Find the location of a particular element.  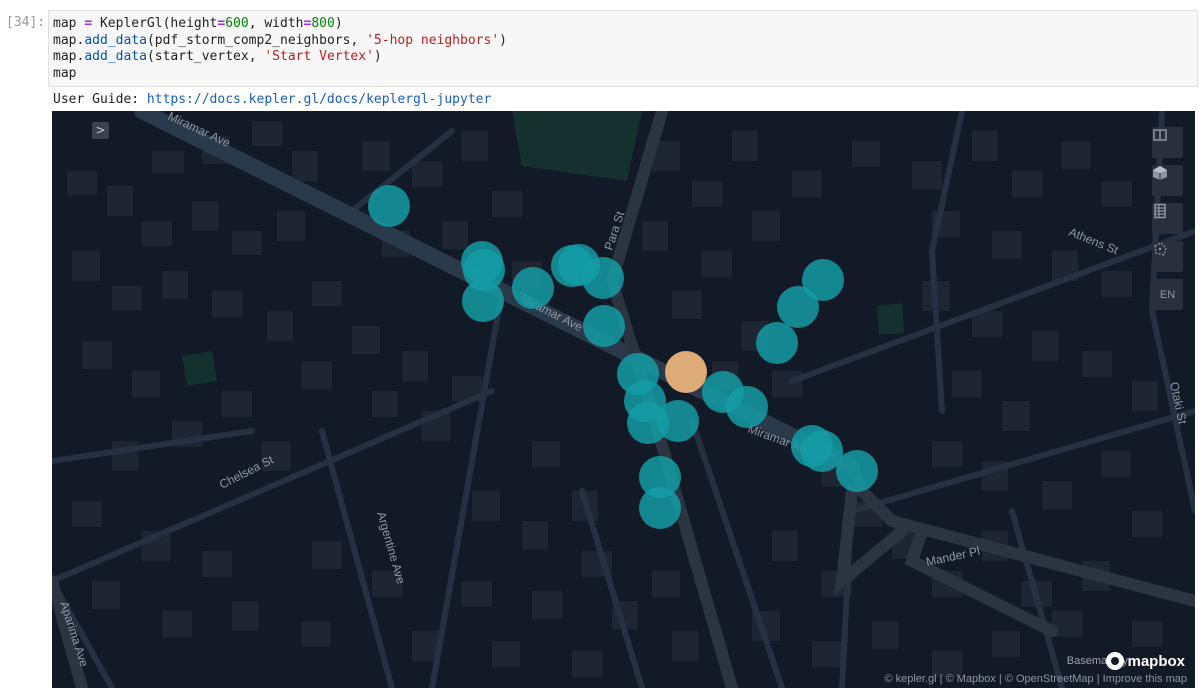

draw-control is located at coordinates (1167, 256).